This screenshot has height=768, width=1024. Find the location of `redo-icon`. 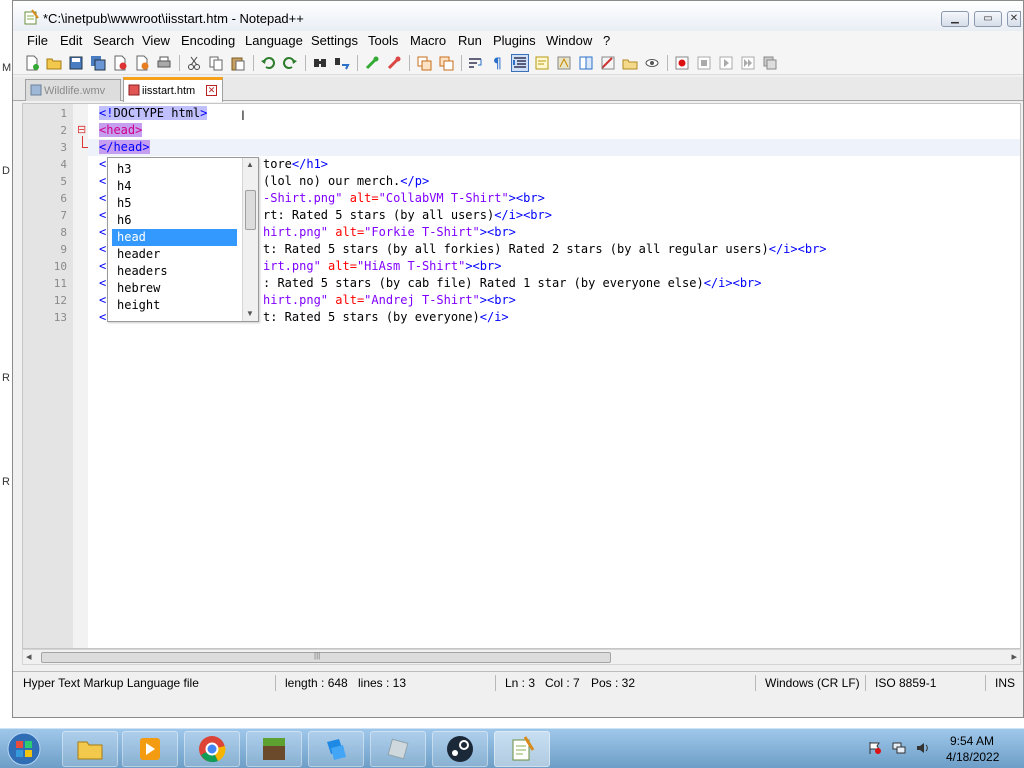

redo-icon is located at coordinates (290, 63).